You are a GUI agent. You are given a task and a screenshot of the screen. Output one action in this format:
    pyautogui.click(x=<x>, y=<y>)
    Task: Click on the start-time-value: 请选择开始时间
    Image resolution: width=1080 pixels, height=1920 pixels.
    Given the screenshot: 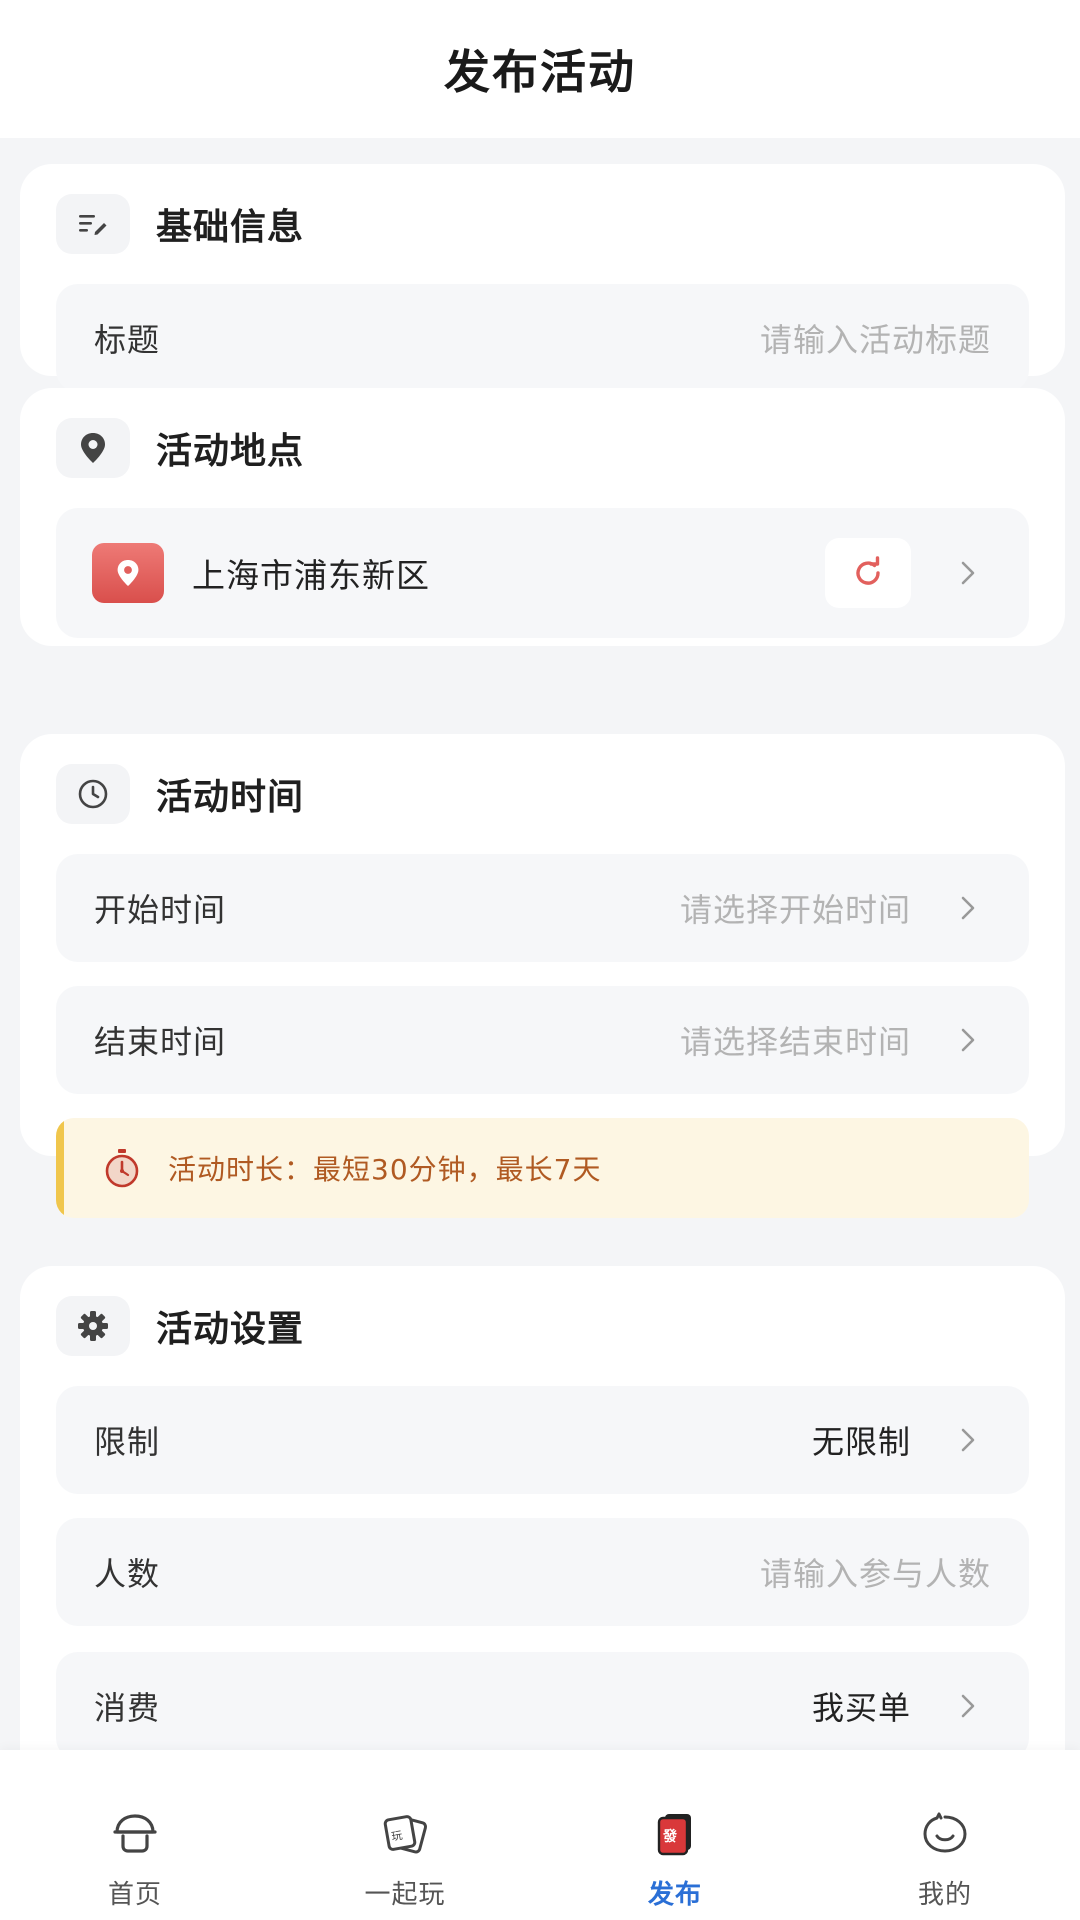 What is the action you would take?
    pyautogui.click(x=795, y=908)
    